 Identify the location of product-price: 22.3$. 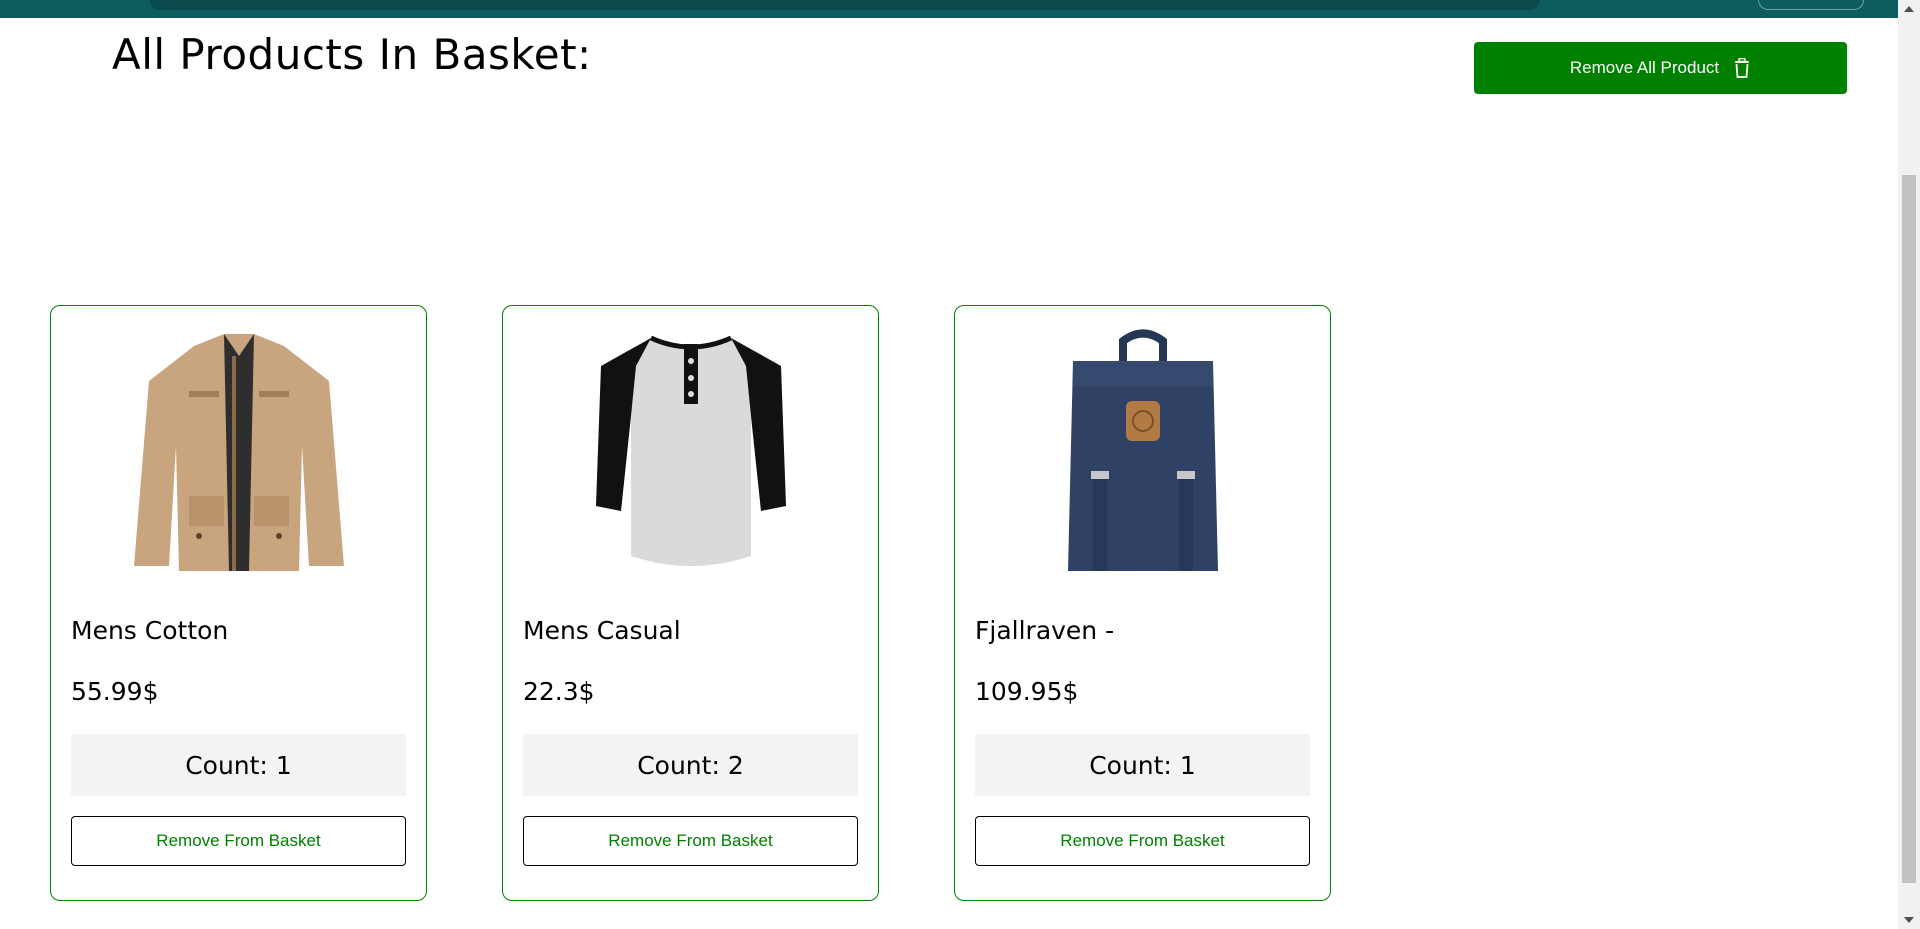
(559, 691).